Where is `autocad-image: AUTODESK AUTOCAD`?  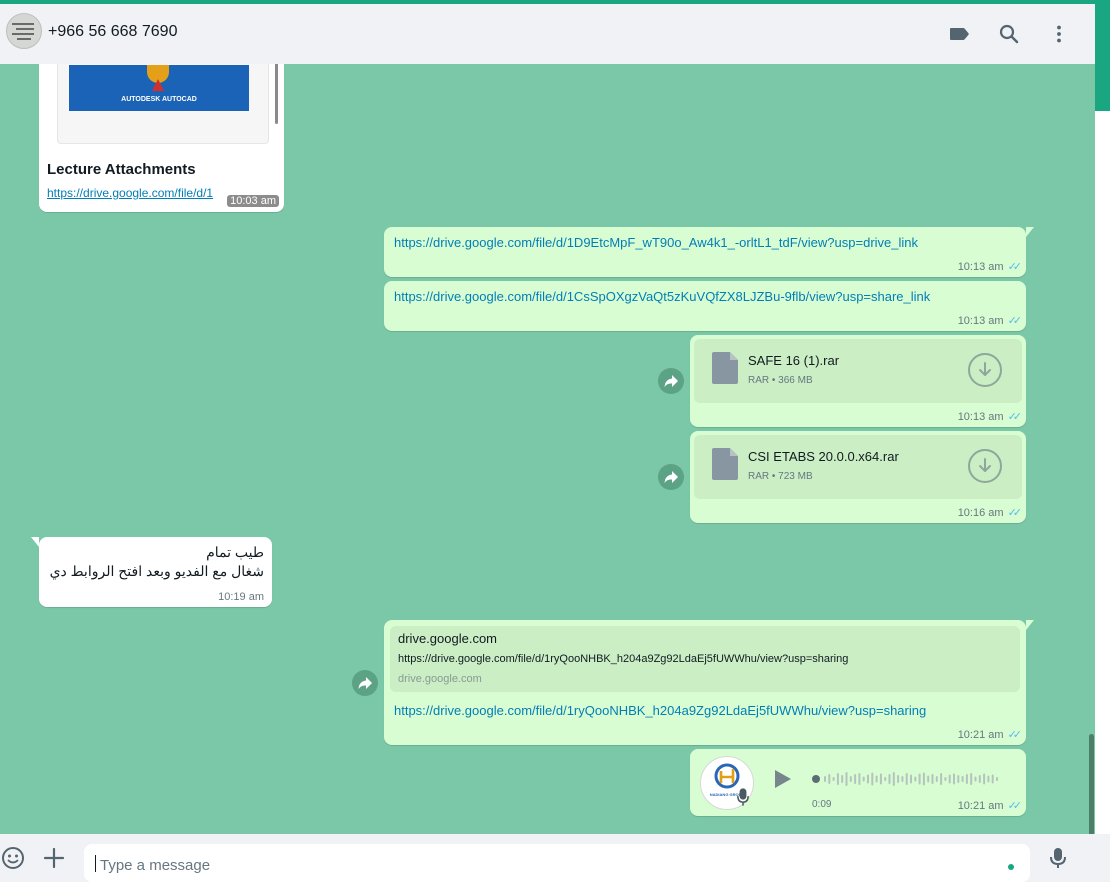
autocad-image: AUTODESK AUTOCAD is located at coordinates (159, 88).